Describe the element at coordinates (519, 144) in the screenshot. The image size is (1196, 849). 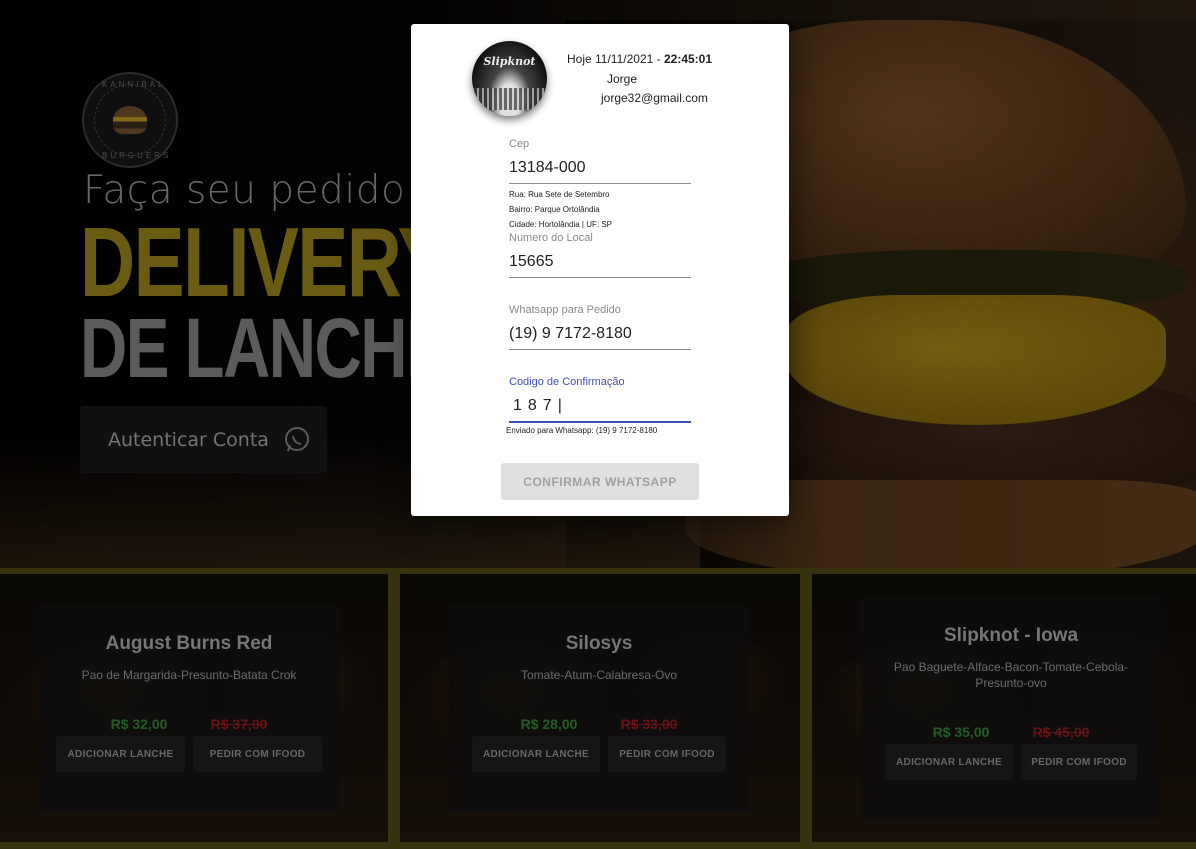
I see `cep-label: Cep` at that location.